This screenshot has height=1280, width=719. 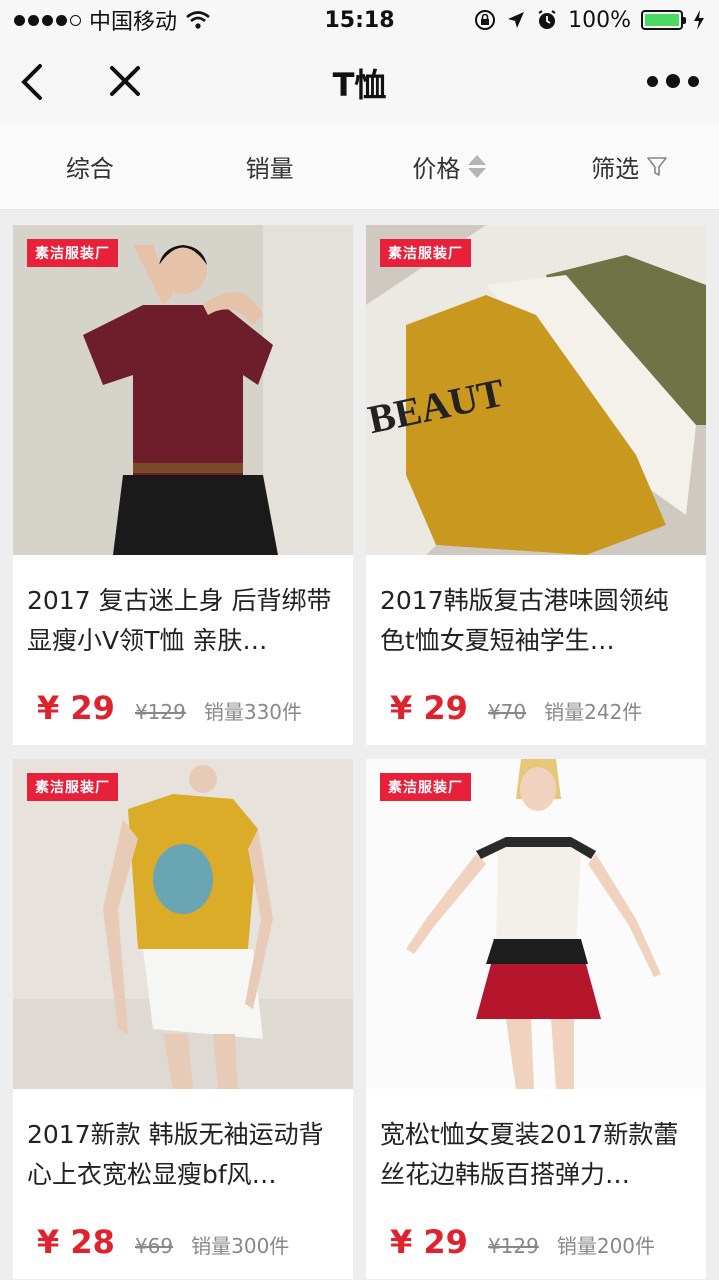 What do you see at coordinates (359, 20) in the screenshot?
I see `status-bar: 中国移动 15:18 100%` at bounding box center [359, 20].